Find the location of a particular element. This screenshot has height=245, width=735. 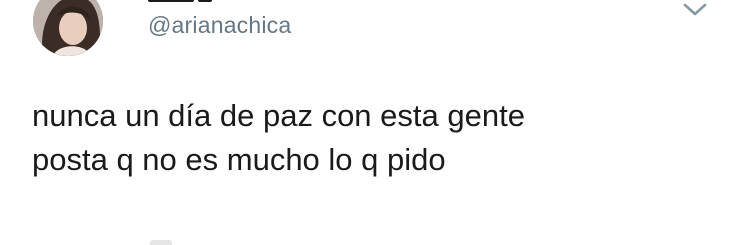

avatar is located at coordinates (68, 28).